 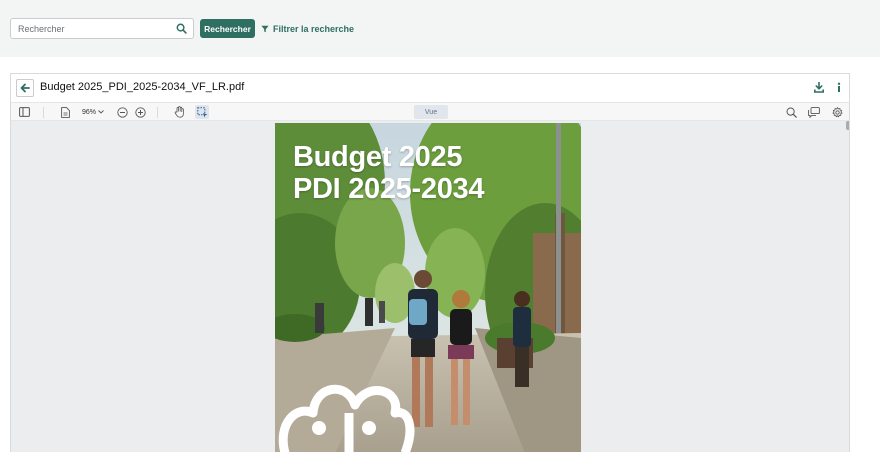 What do you see at coordinates (314, 29) in the screenshot?
I see `filter-search-label: Filtrer la recherche` at bounding box center [314, 29].